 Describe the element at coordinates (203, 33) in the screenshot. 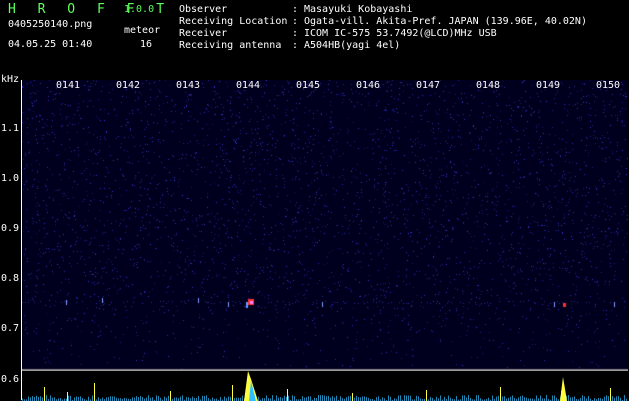

I see `info-key: Receiver` at that location.